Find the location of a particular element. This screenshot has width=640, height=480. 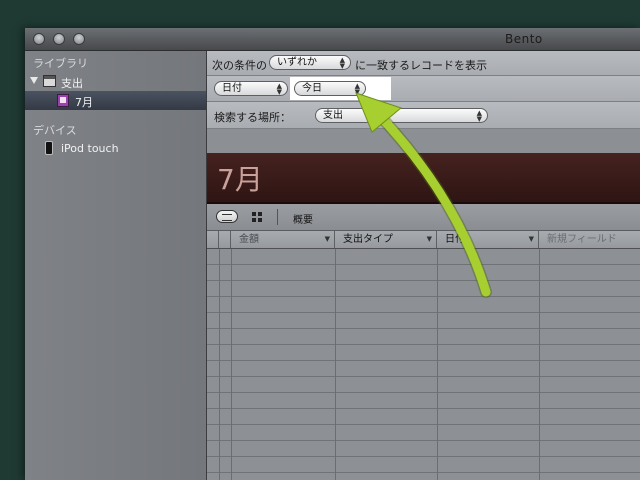

column-header-expense-type: 支出タイプ ▼ is located at coordinates (386, 239).